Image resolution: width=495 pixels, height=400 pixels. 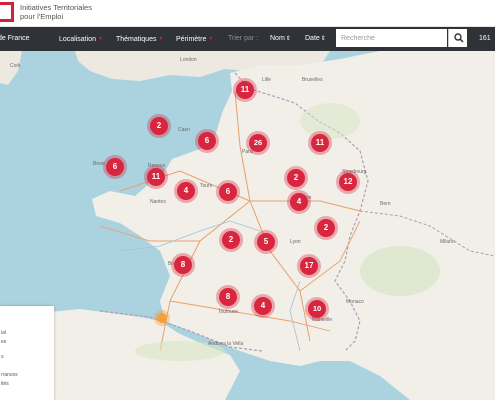 I want to click on map-cluster-marker: 5, so click(x=266, y=242).